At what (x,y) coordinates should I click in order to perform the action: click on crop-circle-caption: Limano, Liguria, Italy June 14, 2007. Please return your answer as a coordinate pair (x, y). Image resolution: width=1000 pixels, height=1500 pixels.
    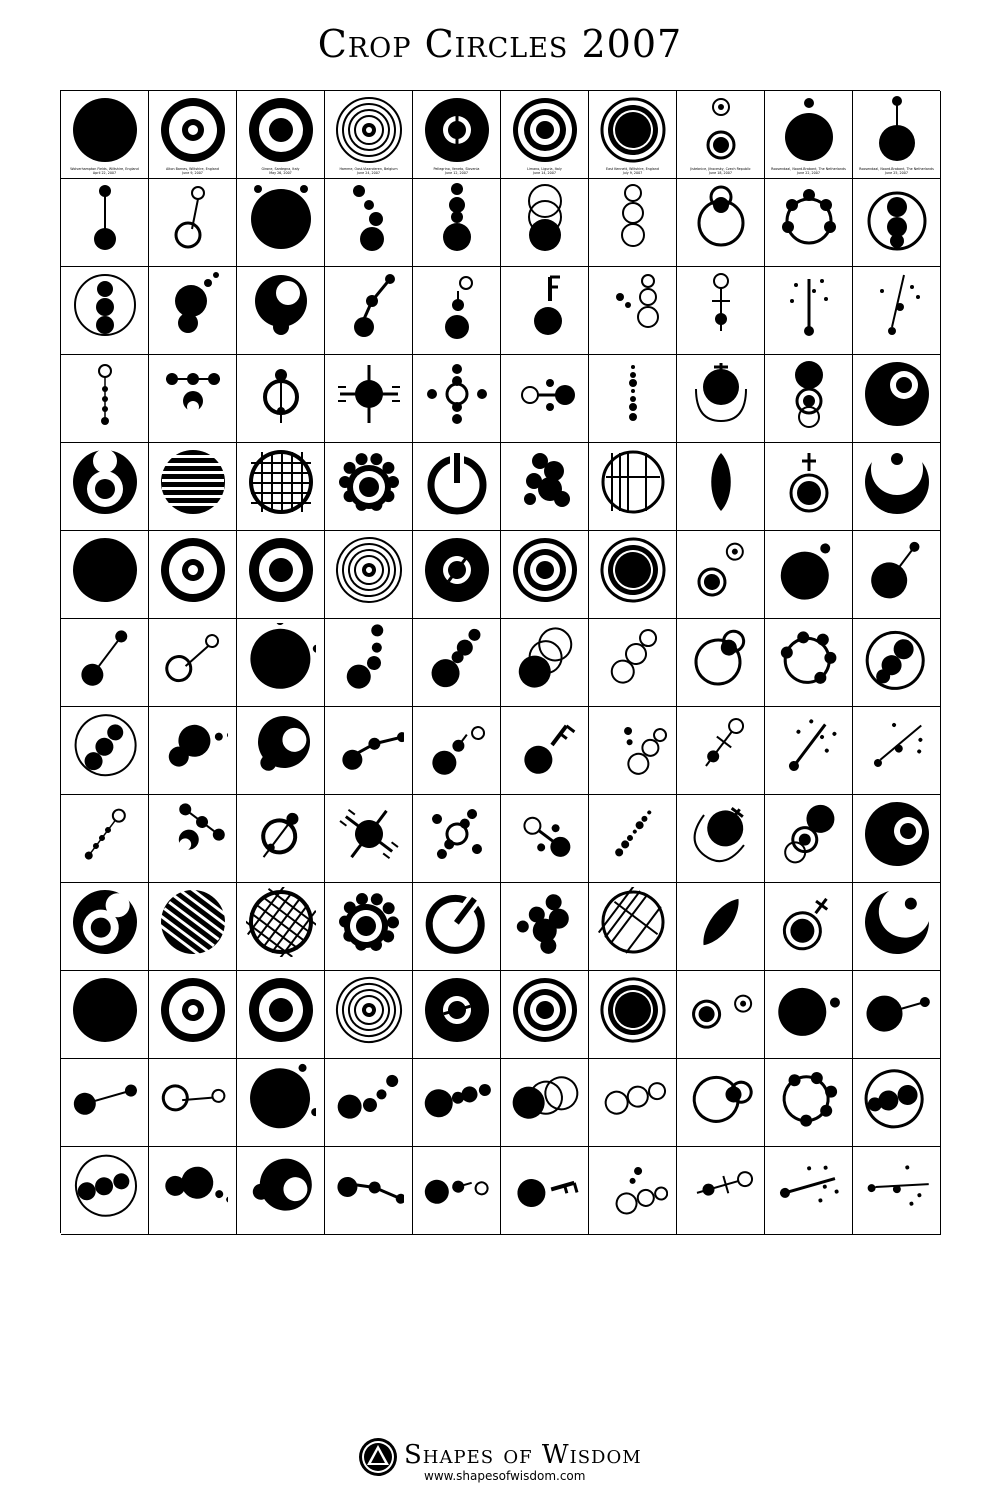
    Looking at the image, I should click on (544, 171).